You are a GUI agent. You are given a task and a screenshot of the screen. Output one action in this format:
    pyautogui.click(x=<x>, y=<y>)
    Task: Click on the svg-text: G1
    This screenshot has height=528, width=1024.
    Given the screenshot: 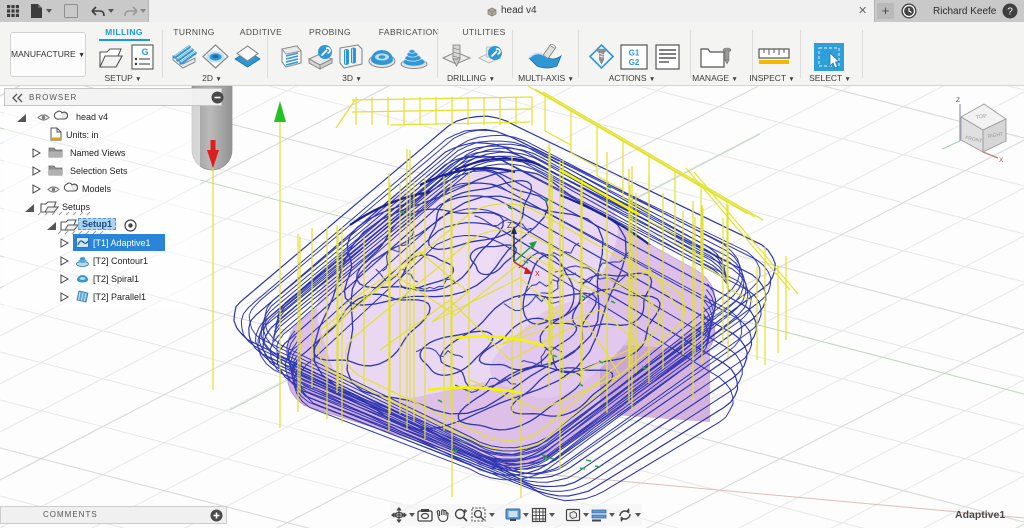 What is the action you would take?
    pyautogui.click(x=634, y=53)
    